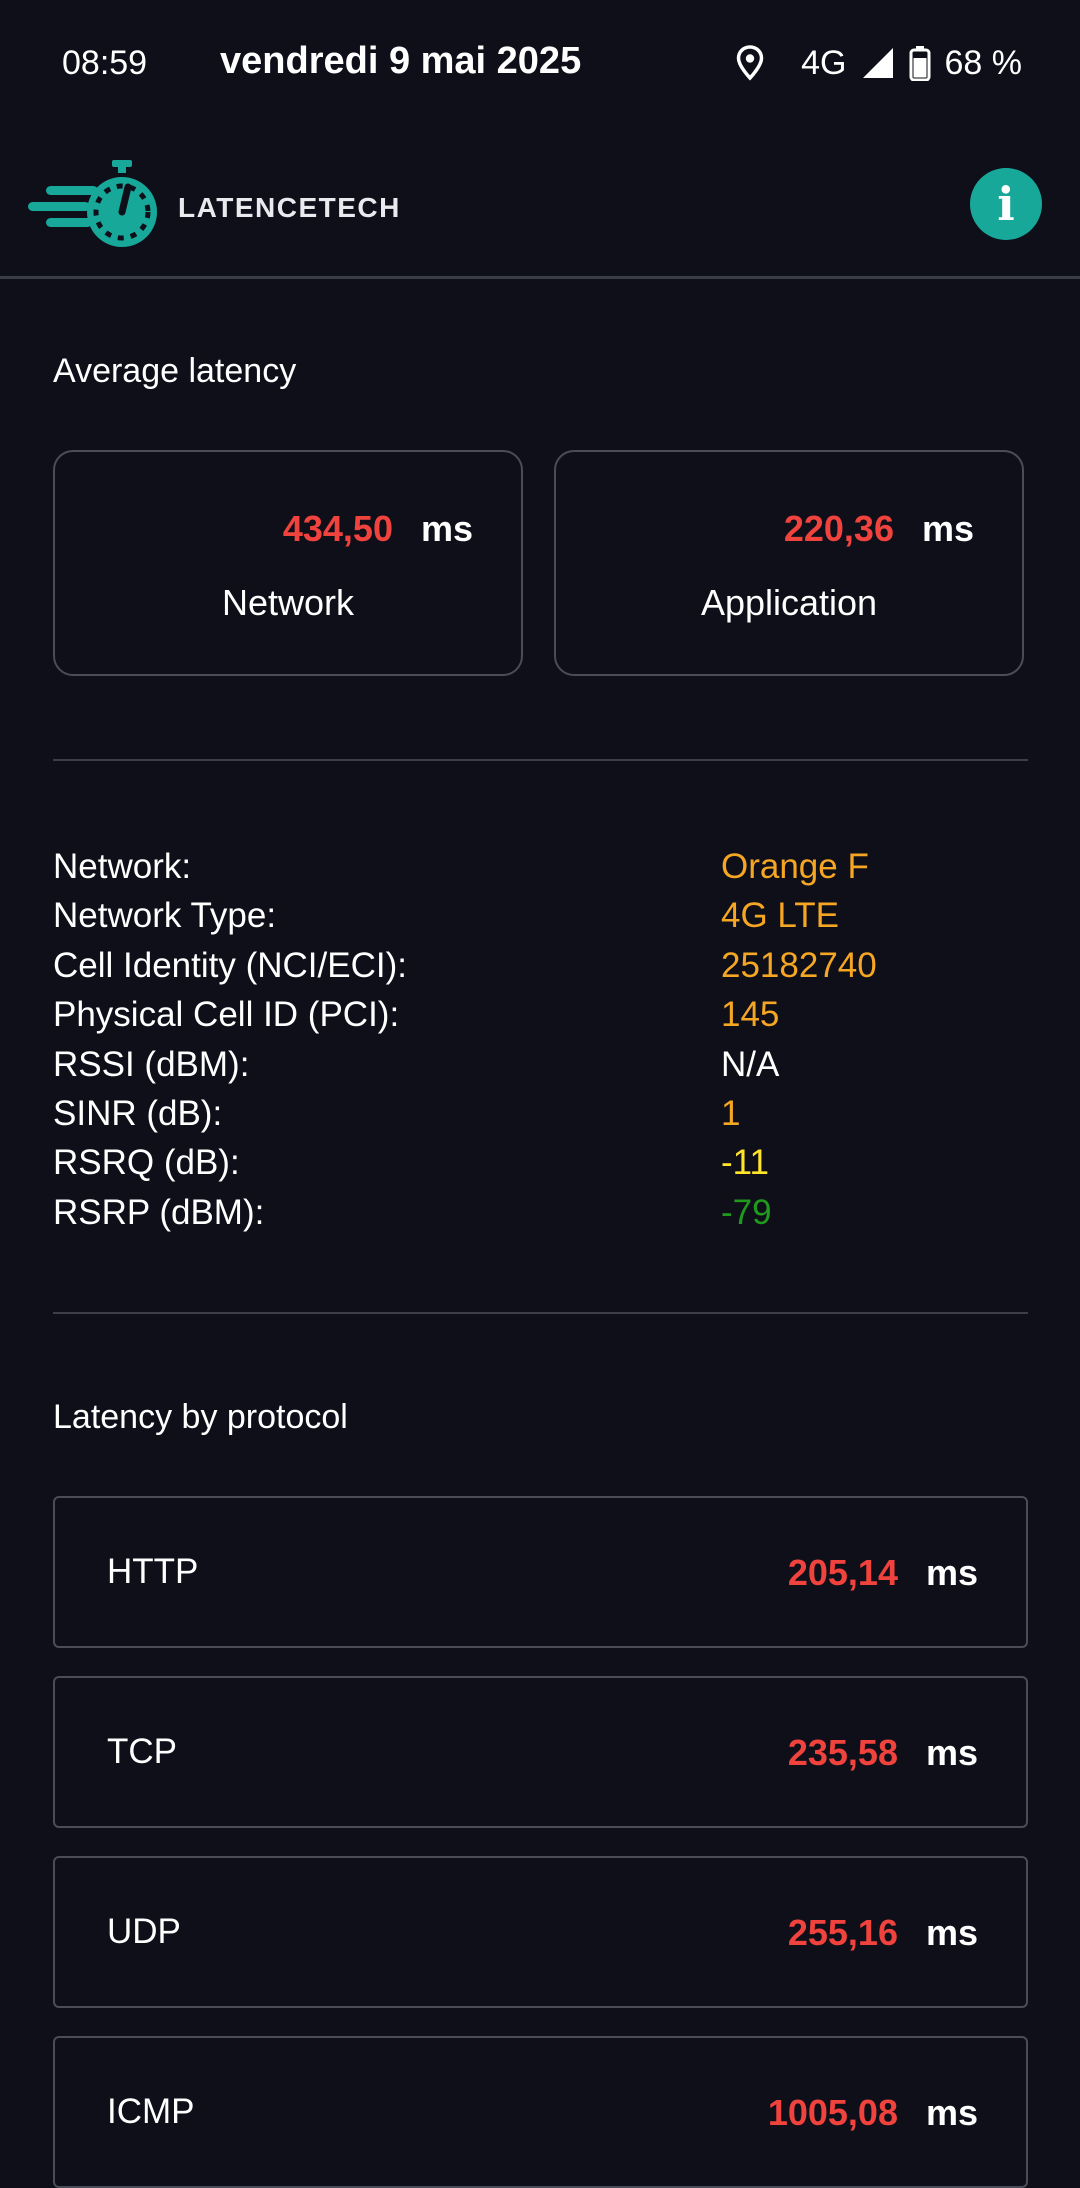  Describe the element at coordinates (138, 1113) in the screenshot. I see `info-key: SINR (dB):` at that location.